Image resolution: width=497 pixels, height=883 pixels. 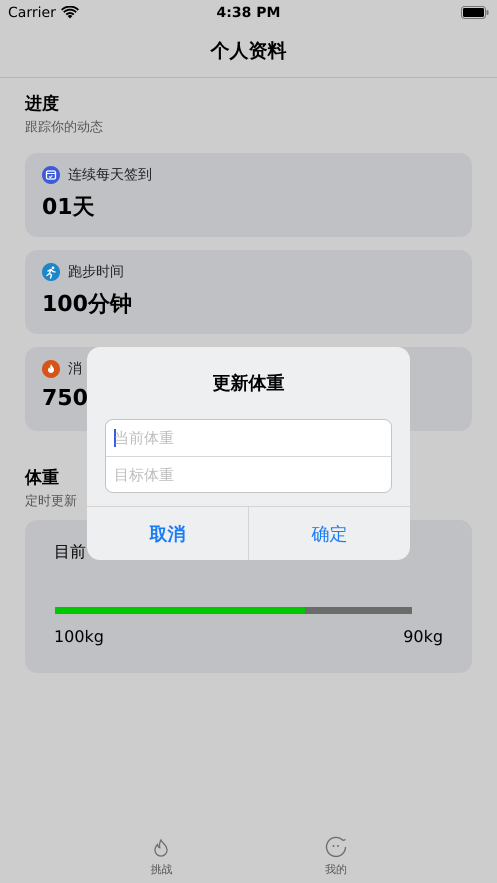 I want to click on section-title: 体重, so click(x=42, y=478).